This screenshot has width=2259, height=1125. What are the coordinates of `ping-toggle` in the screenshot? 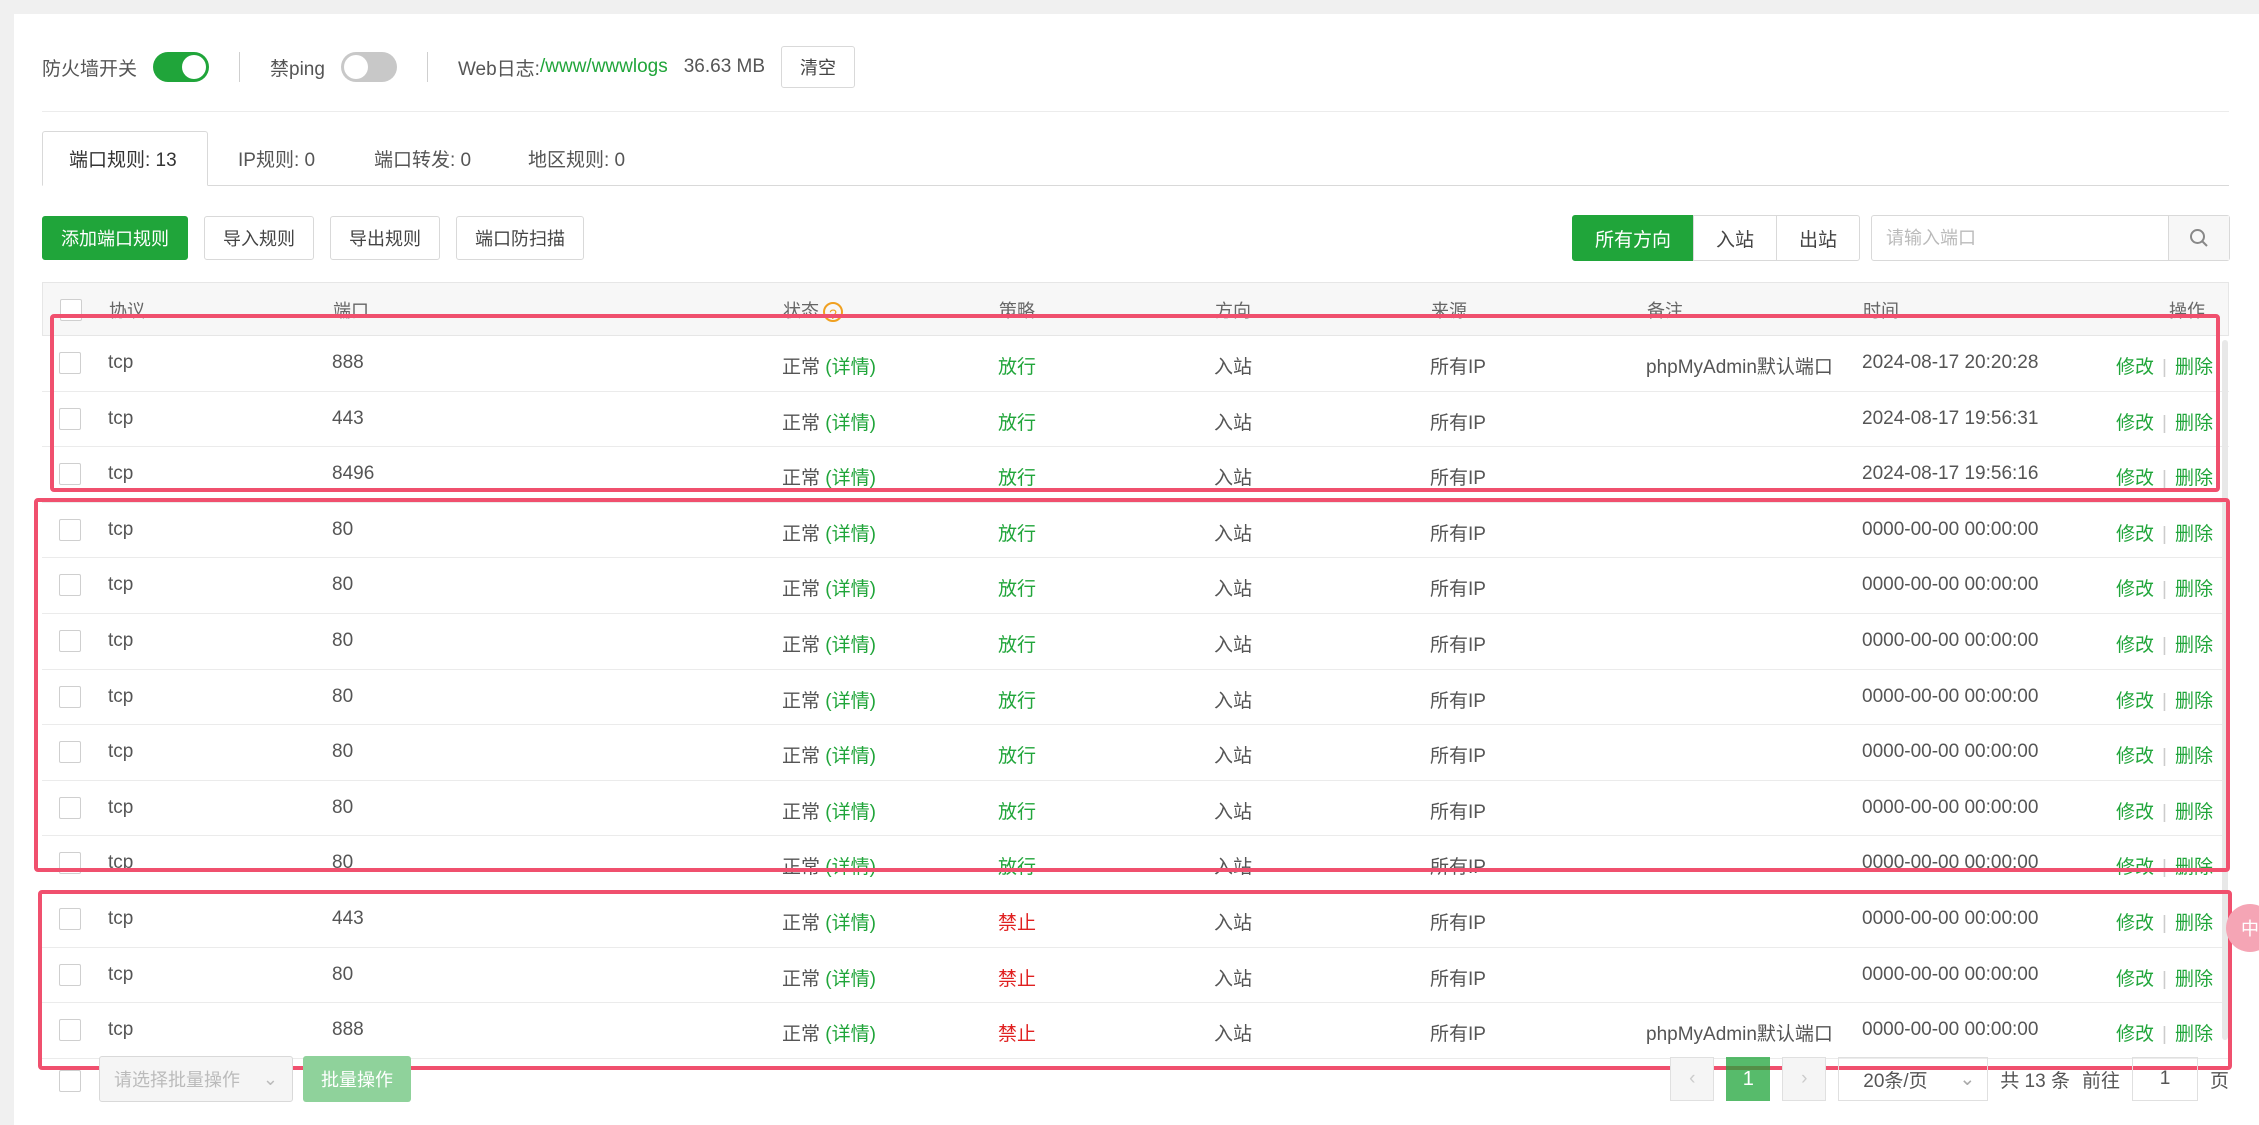 It's located at (368, 67).